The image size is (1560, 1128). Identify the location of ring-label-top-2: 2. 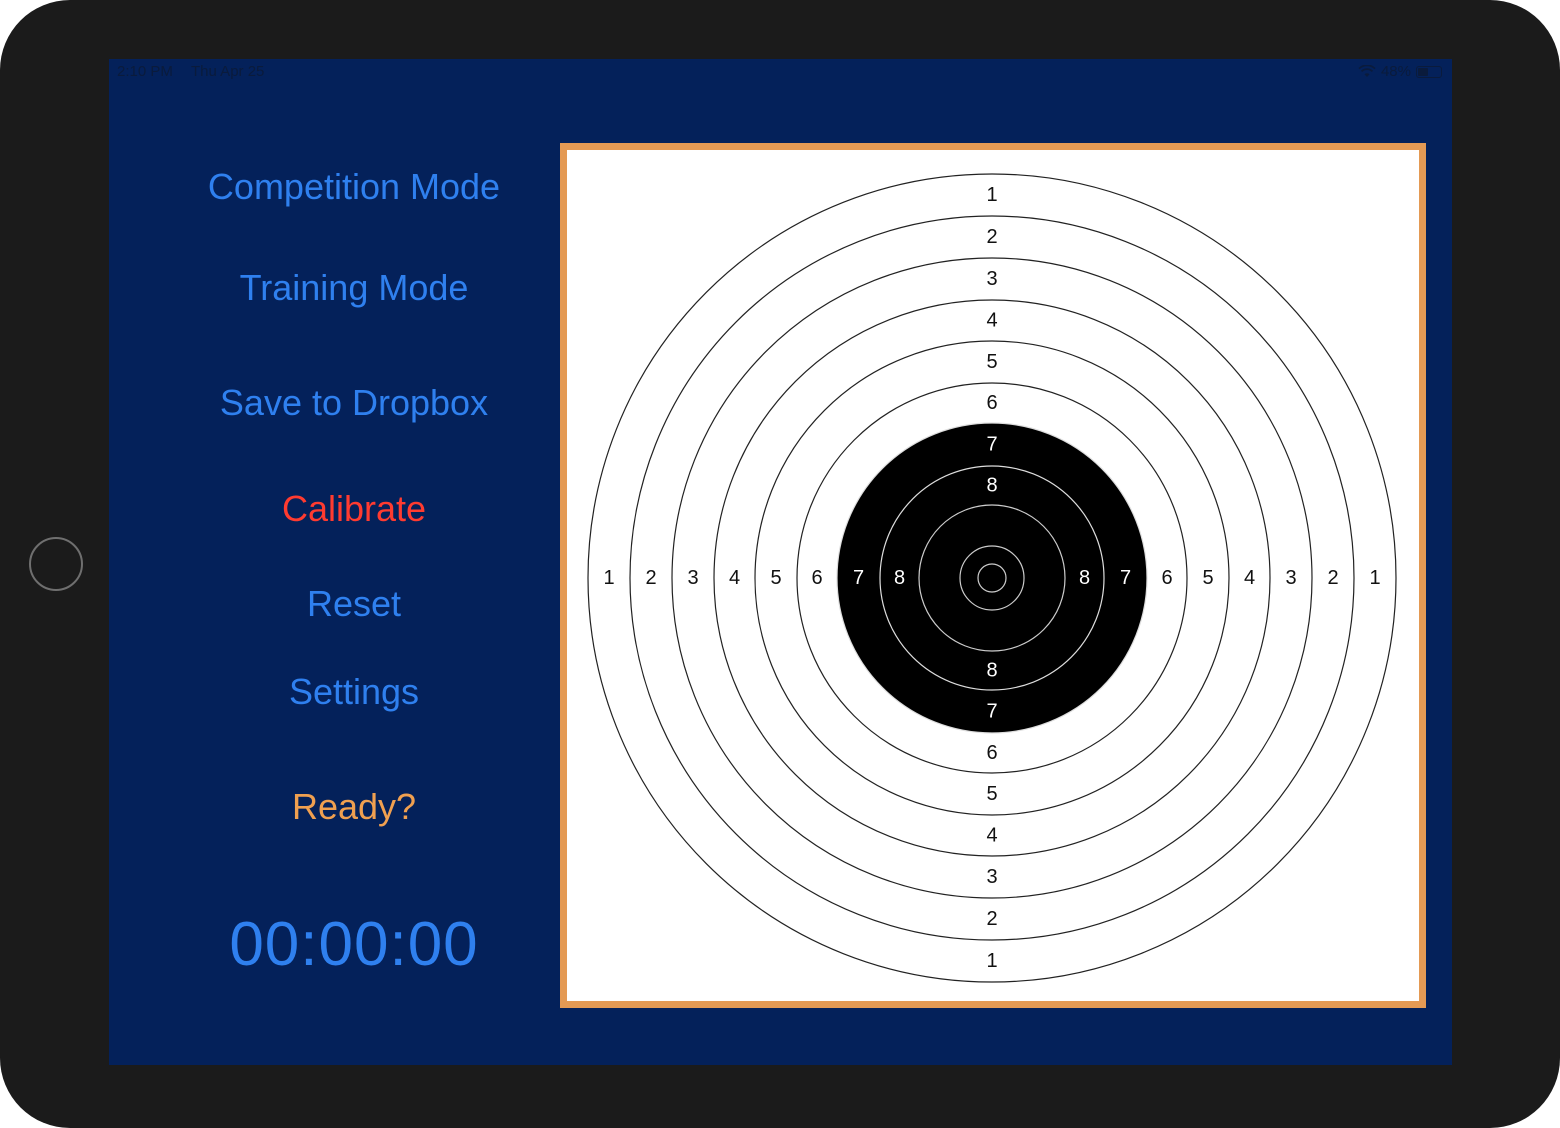
(991, 237).